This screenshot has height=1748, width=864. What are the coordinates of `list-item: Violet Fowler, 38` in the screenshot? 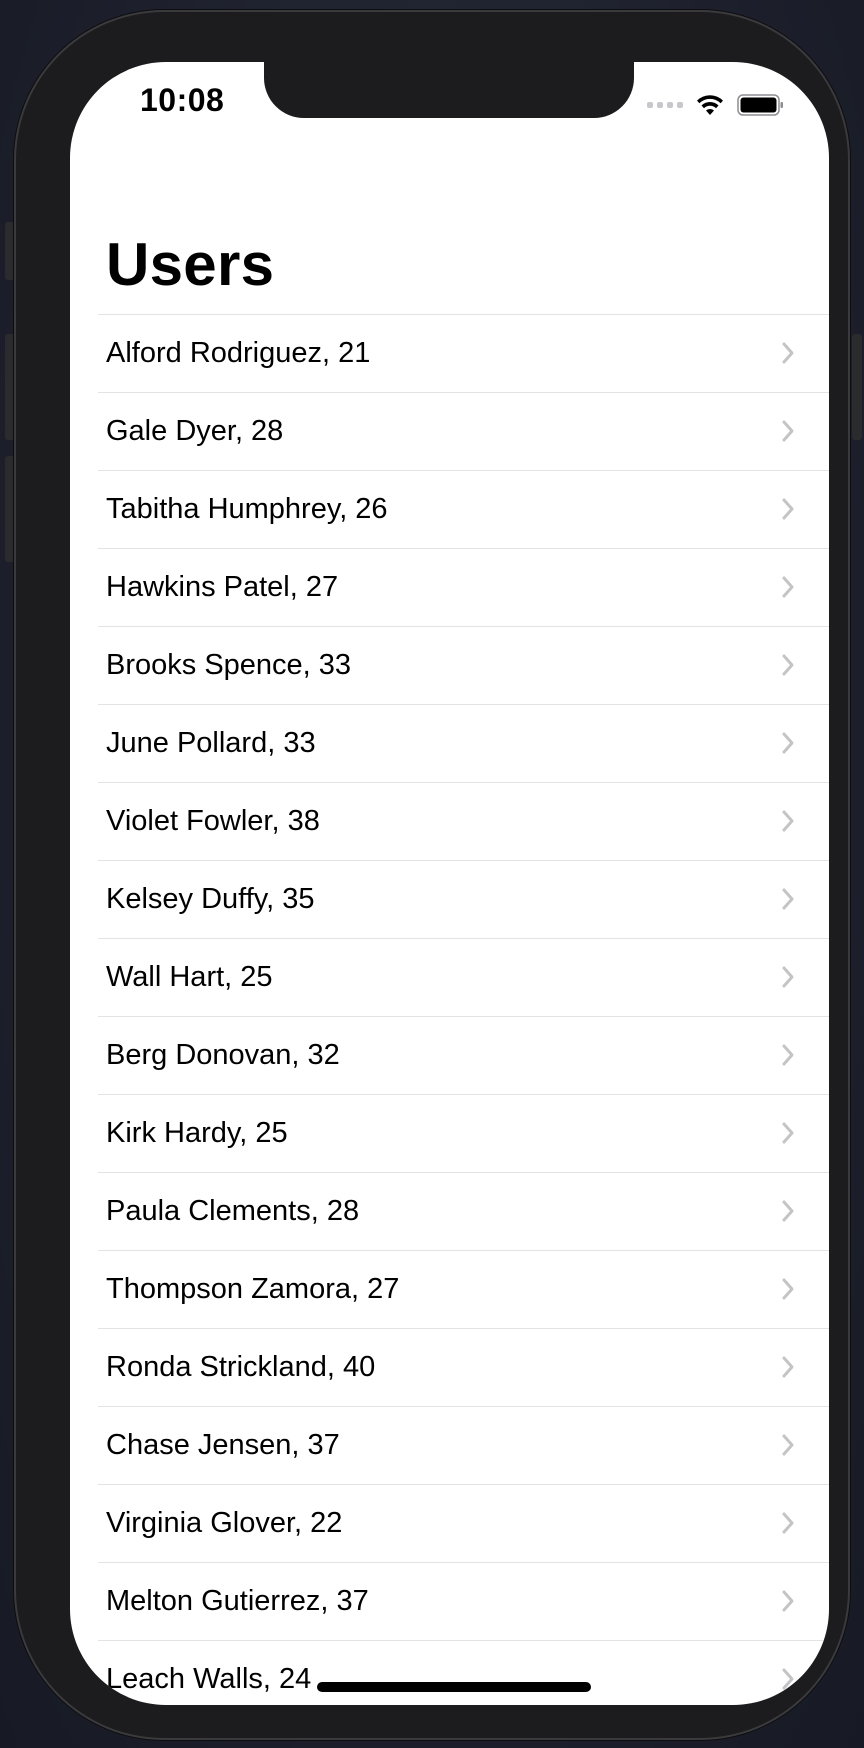 It's located at (463, 821).